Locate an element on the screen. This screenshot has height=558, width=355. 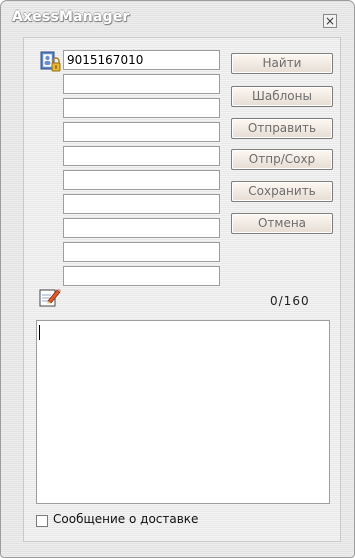
title-bar: AxessManager × is located at coordinates (177, 14).